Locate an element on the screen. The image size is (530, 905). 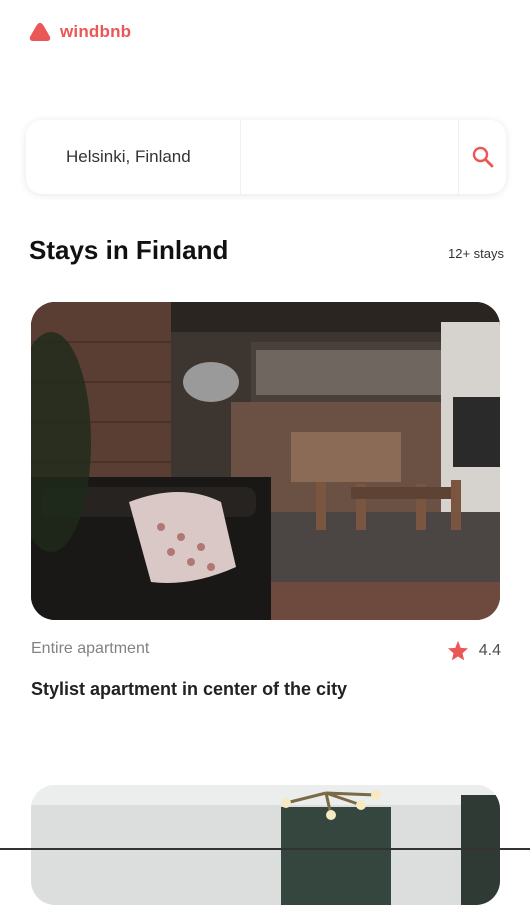
location-field: Helsinki, Finland is located at coordinates (133, 157).